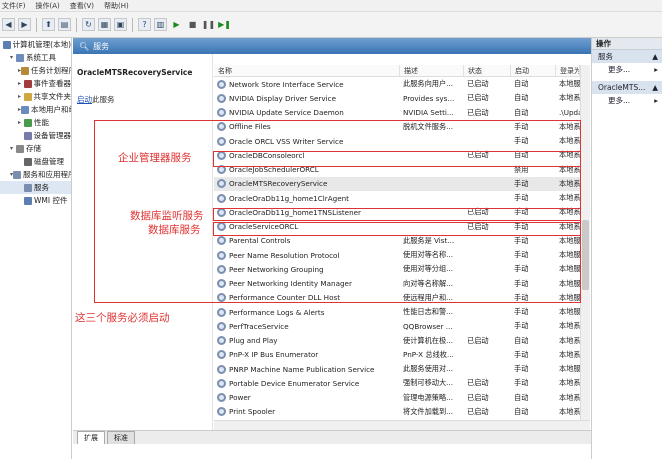 This screenshot has width=662, height=459. Describe the element at coordinates (35, 135) in the screenshot. I see `tree-item: 设备管理器` at that location.